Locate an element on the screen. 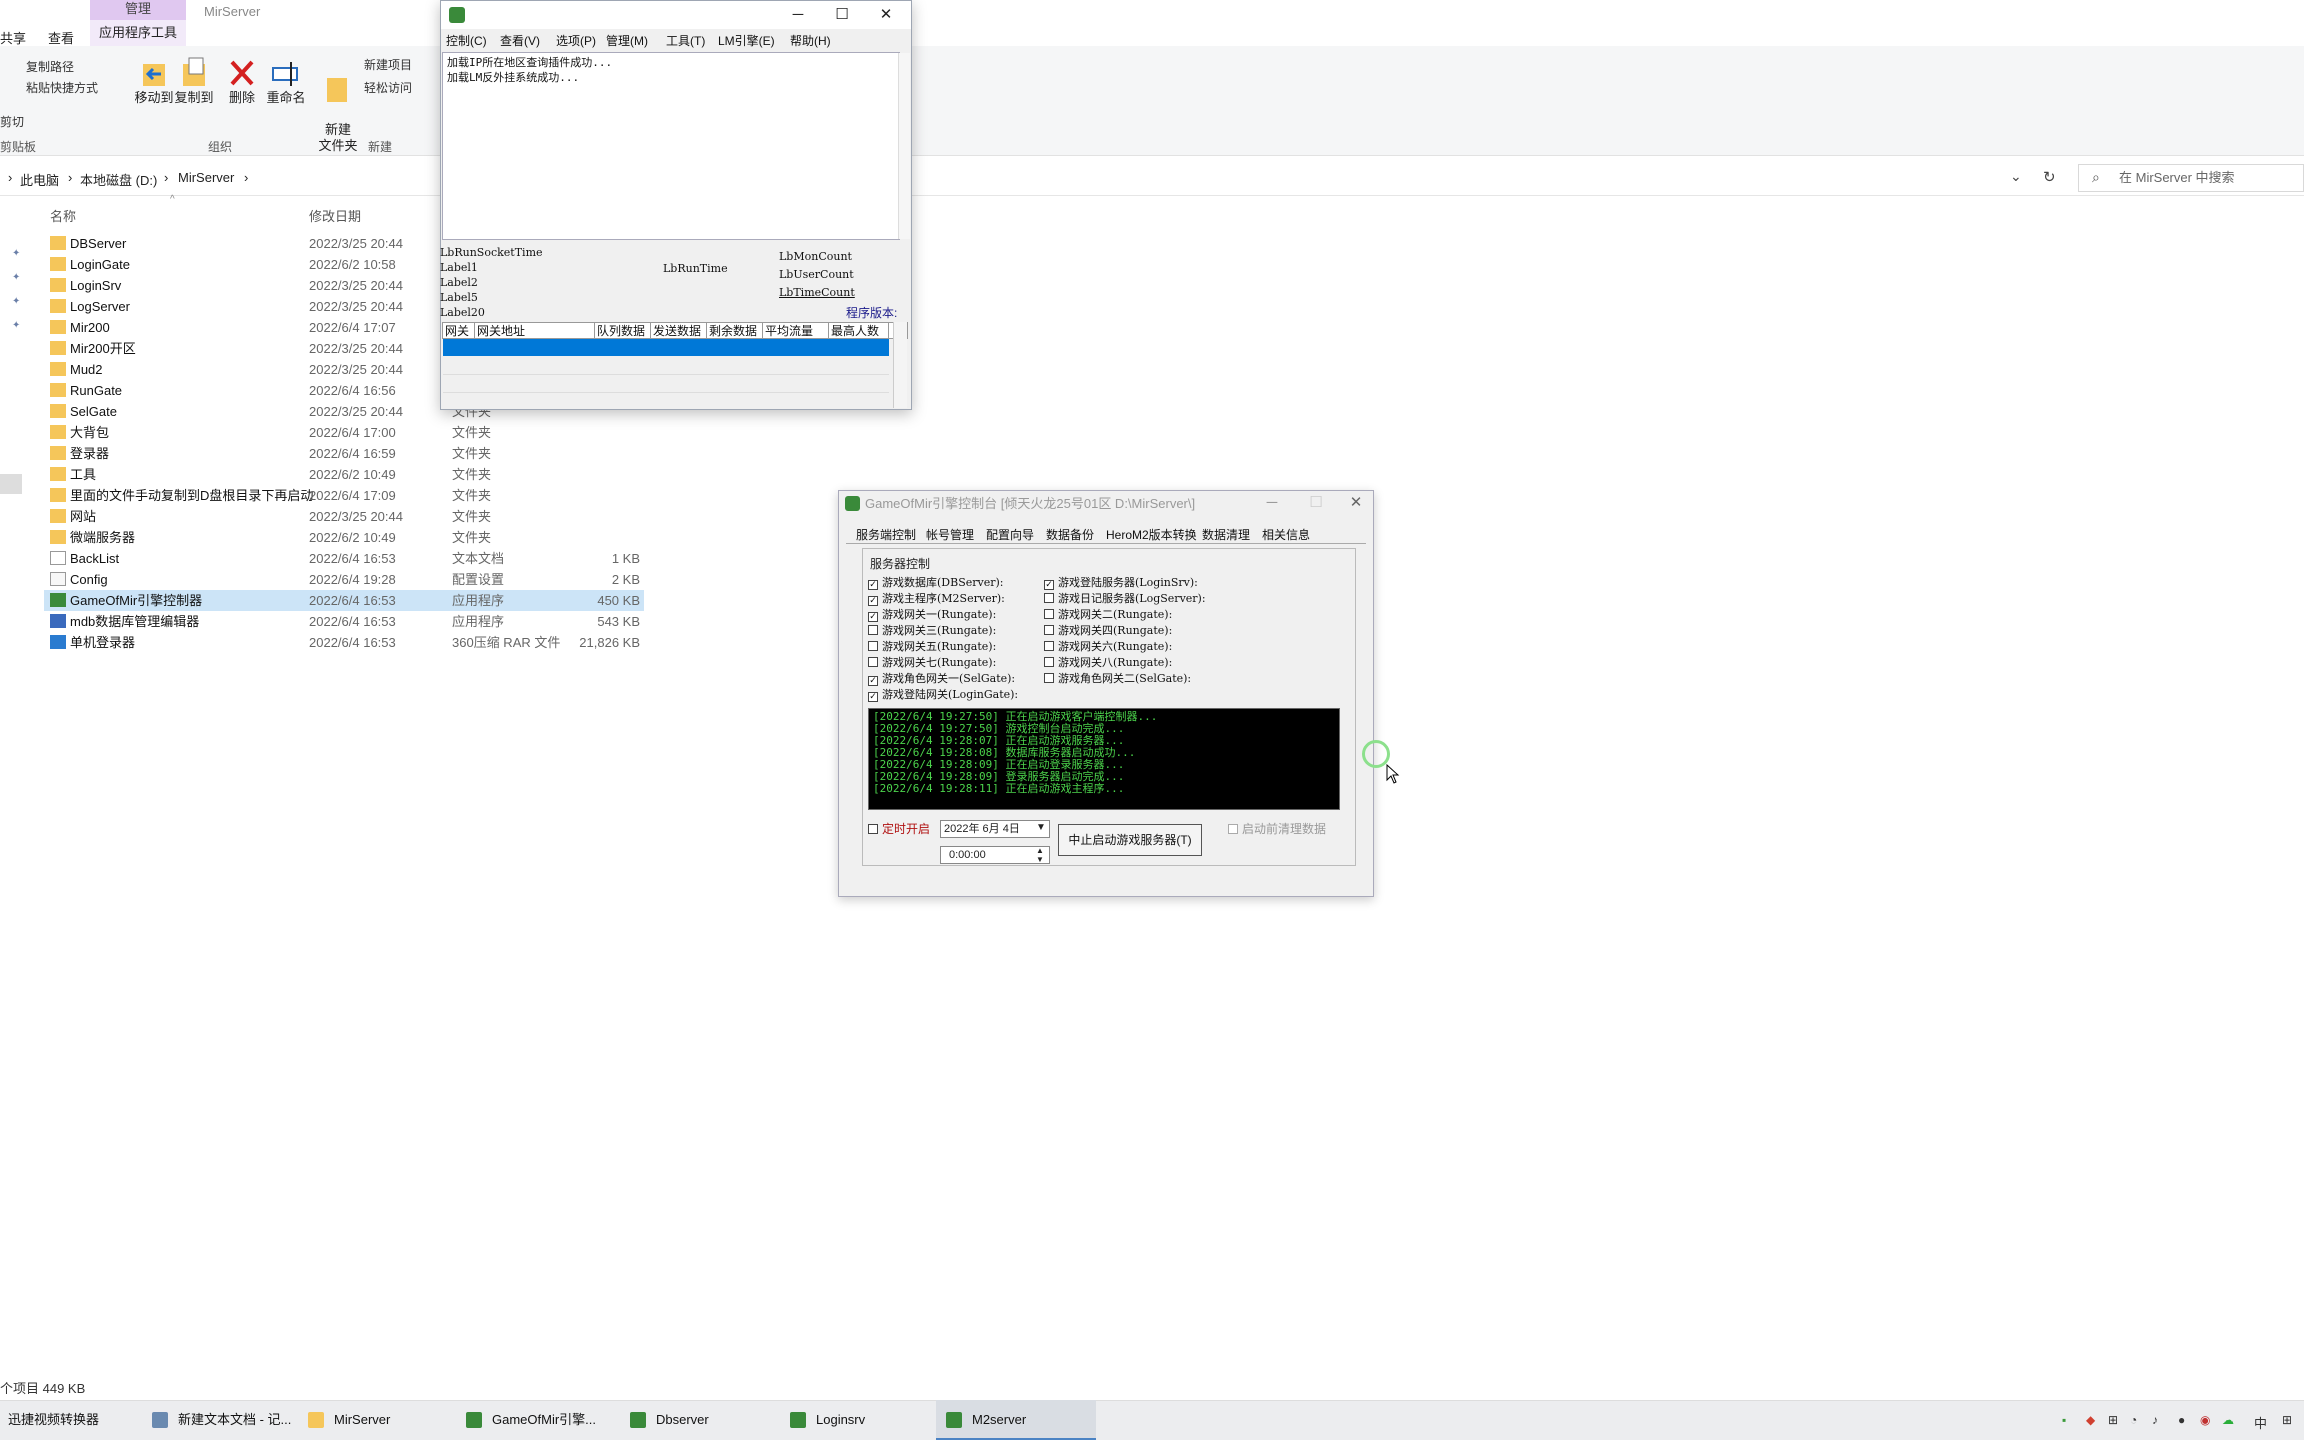 The width and height of the screenshot is (2304, 1440). file-row: 里面的文件手动复制到D盘根目录下再启动 2022/6/4 17:09 文件夹 is located at coordinates (344, 495).